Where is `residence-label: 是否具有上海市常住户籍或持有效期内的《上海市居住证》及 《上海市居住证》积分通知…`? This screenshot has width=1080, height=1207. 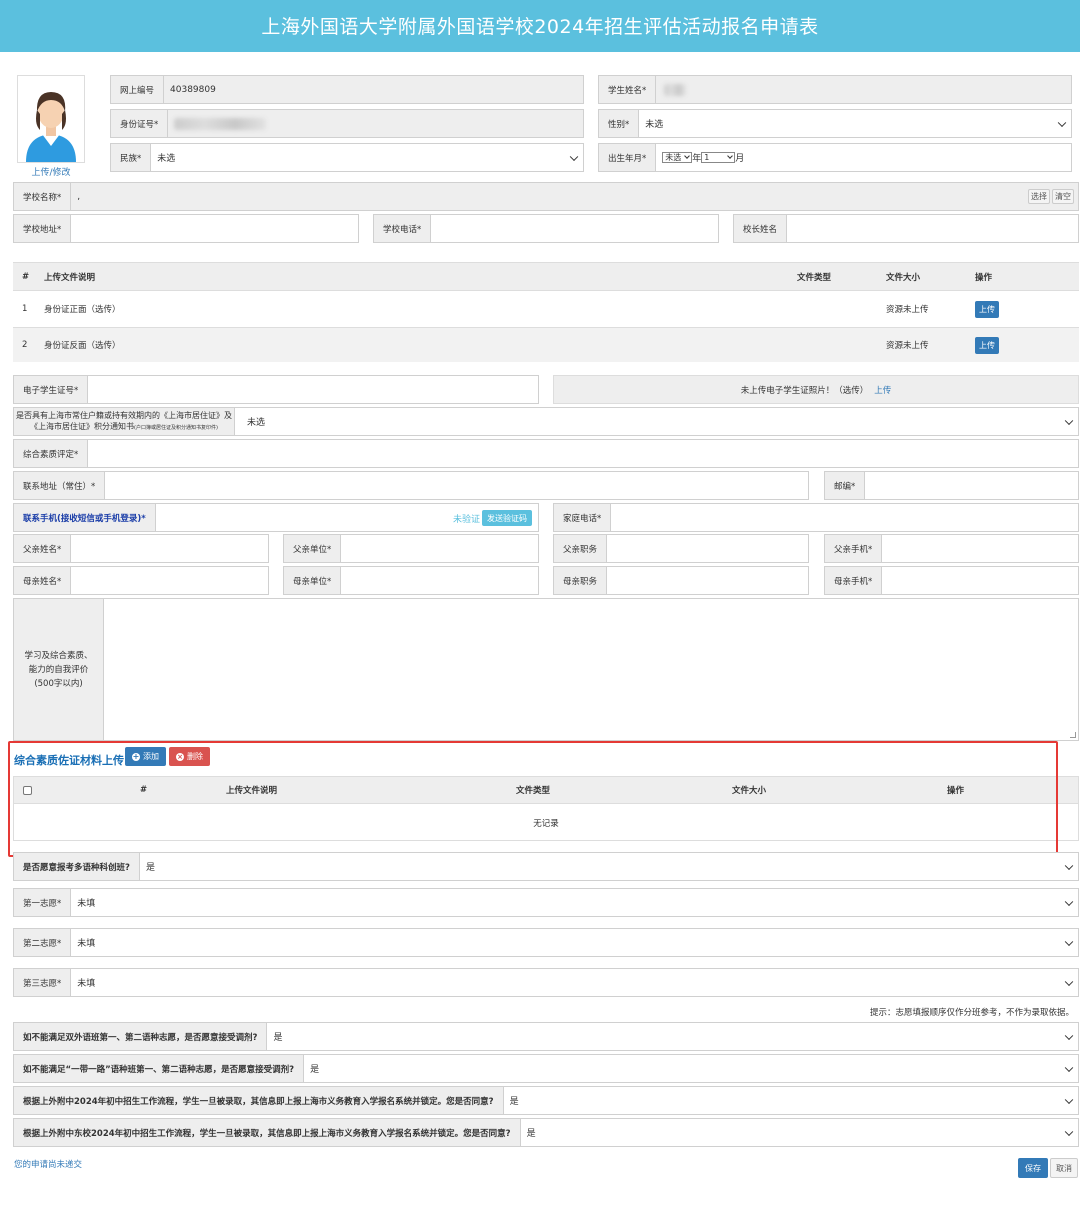 residence-label: 是否具有上海市常住户籍或持有效期内的《上海市居住证》及 《上海市居住证》积分通知… is located at coordinates (124, 421).